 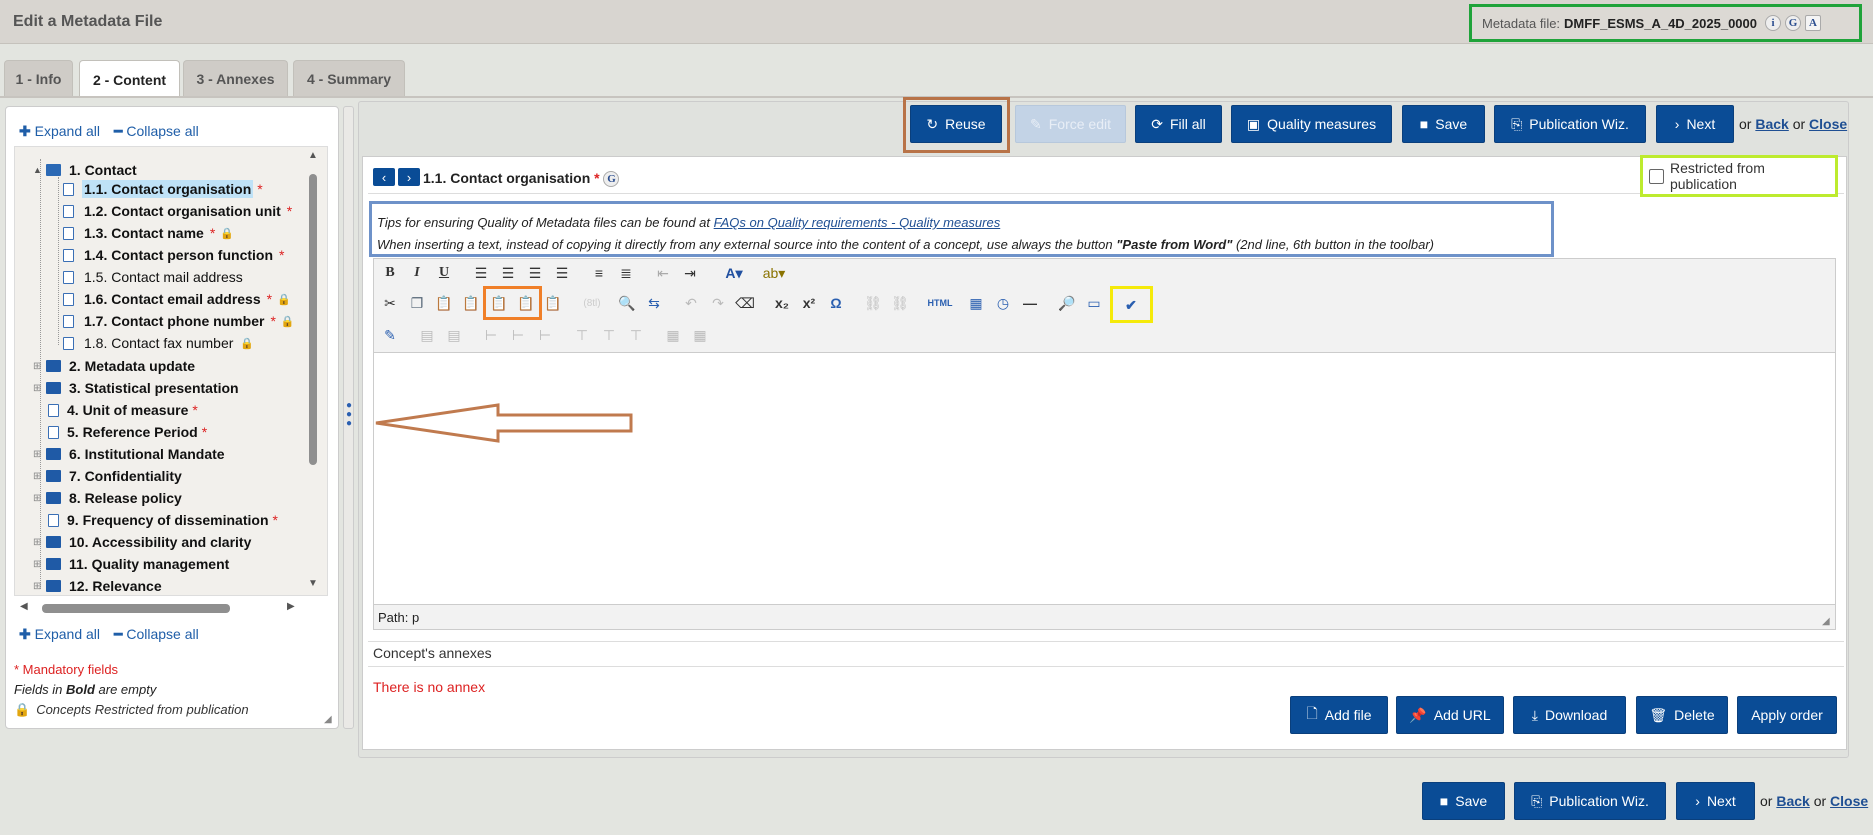 What do you see at coordinates (1812, 23) in the screenshot?
I see `accessibility-icon: A` at bounding box center [1812, 23].